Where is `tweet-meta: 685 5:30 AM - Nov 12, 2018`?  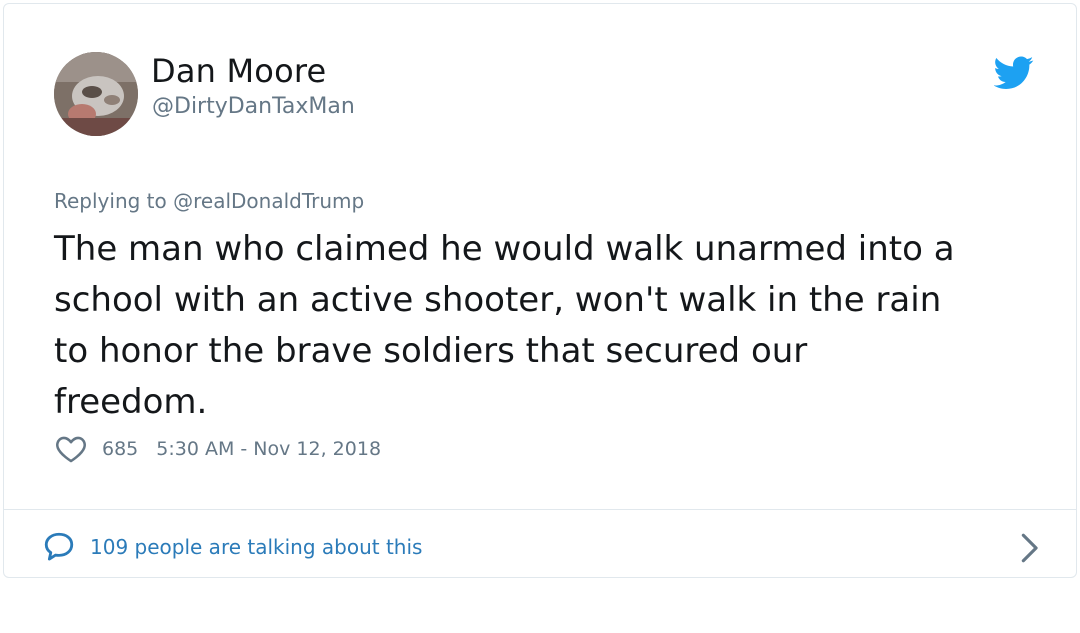
tweet-meta: 685 5:30 AM - Nov 12, 2018 is located at coordinates (217, 449).